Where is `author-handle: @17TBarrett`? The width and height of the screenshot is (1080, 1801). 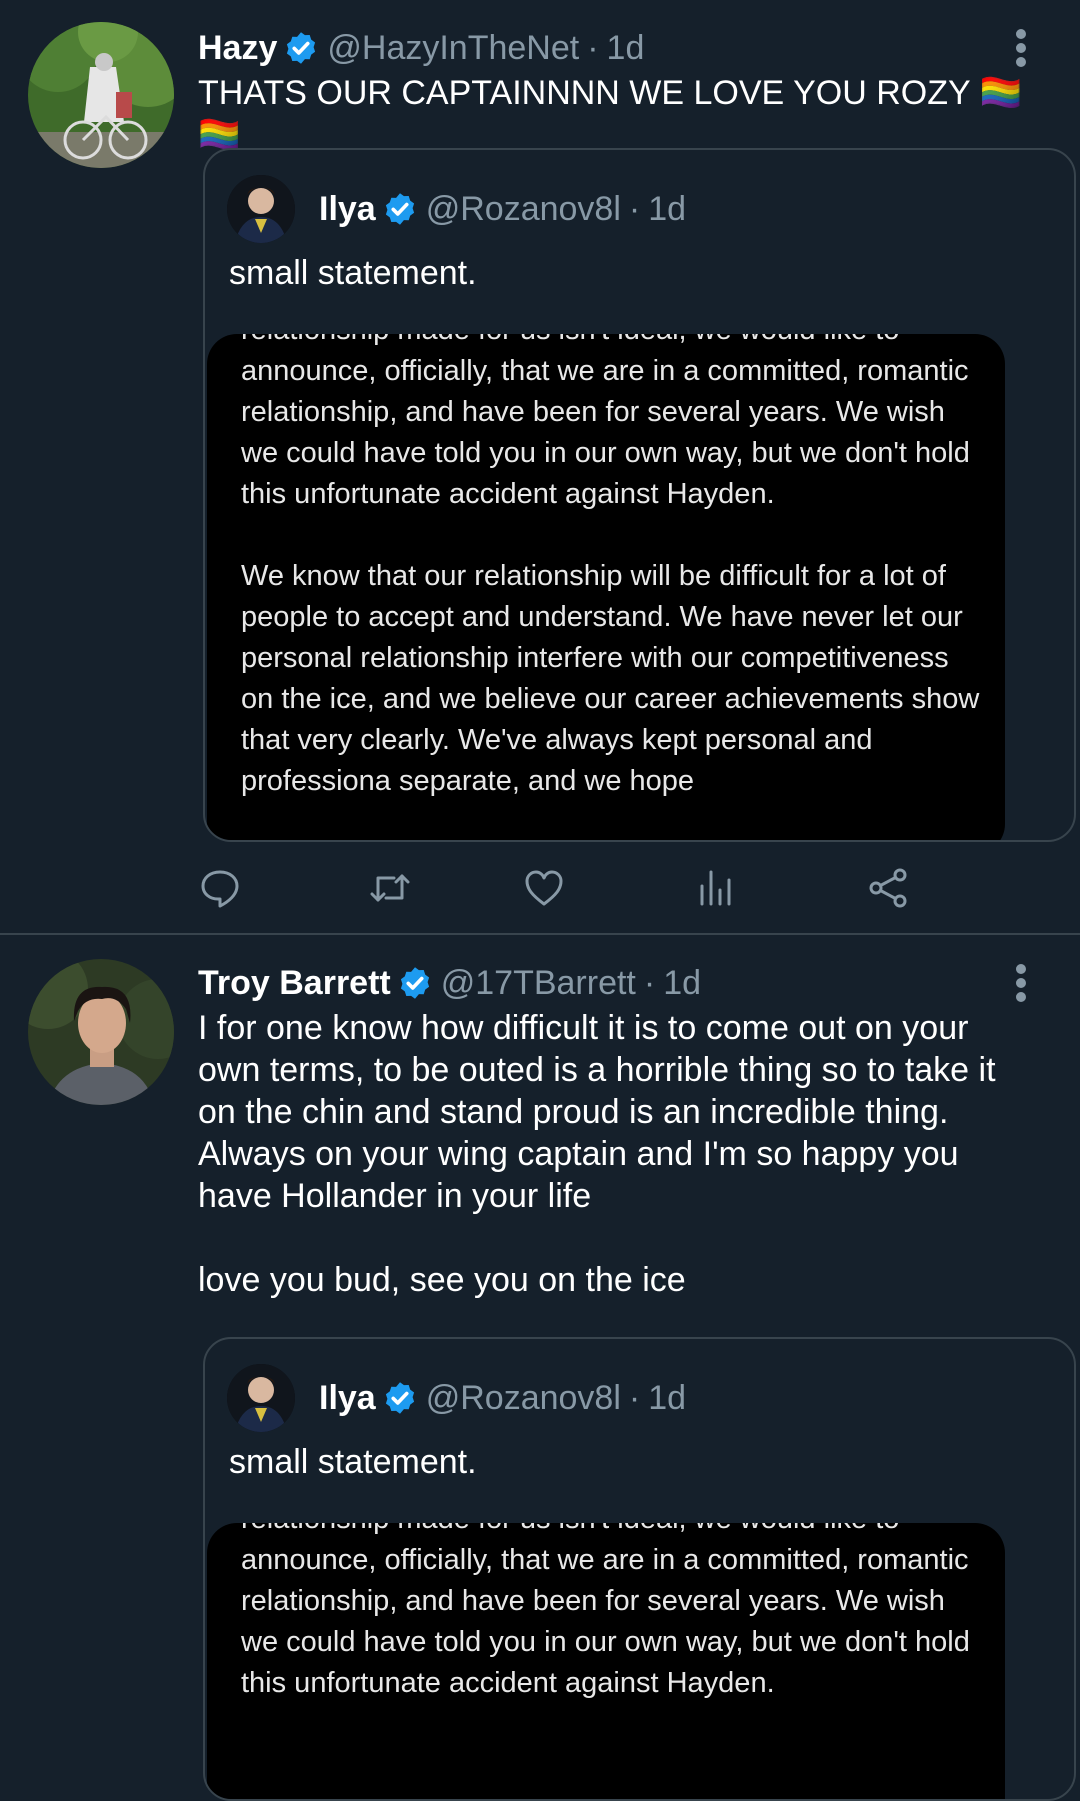 author-handle: @17TBarrett is located at coordinates (538, 983).